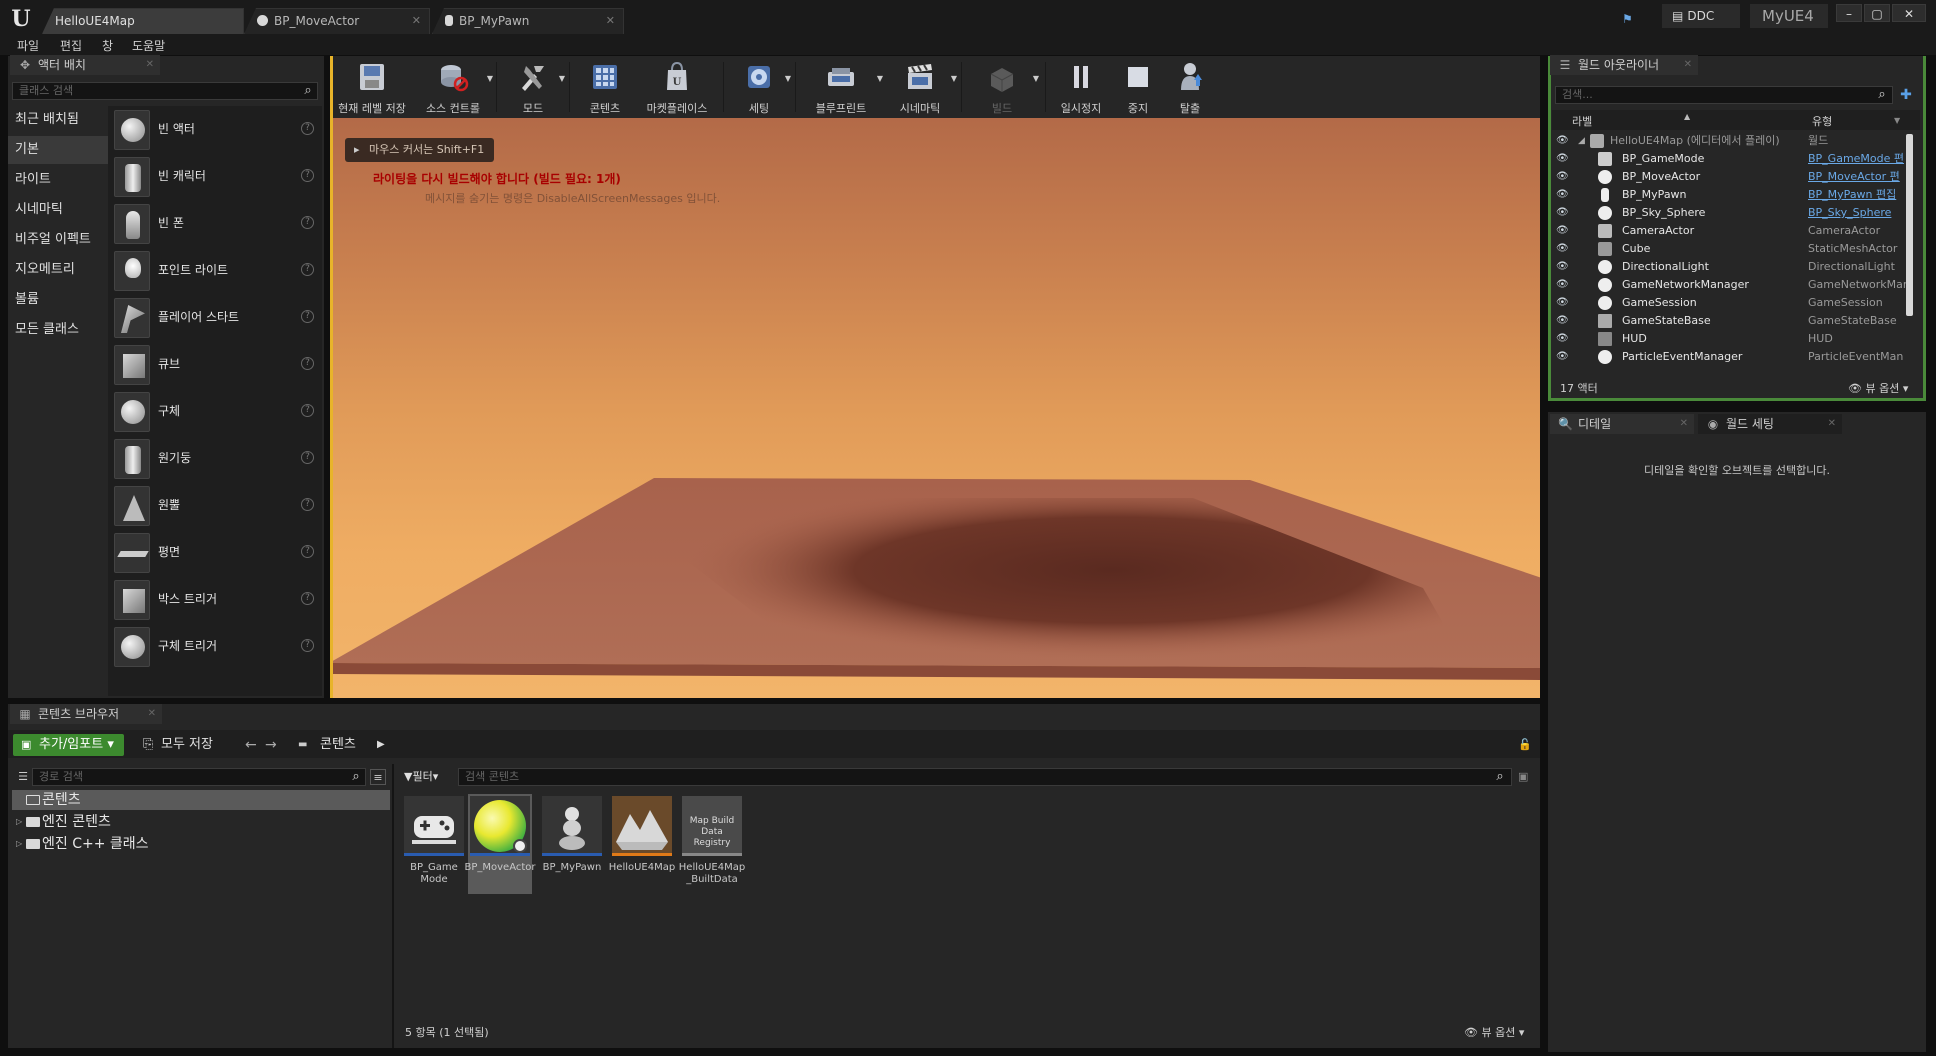 This screenshot has height=1056, width=1936. I want to click on tab-bp-mypawn: BP_MyPawn ✕, so click(528, 21).